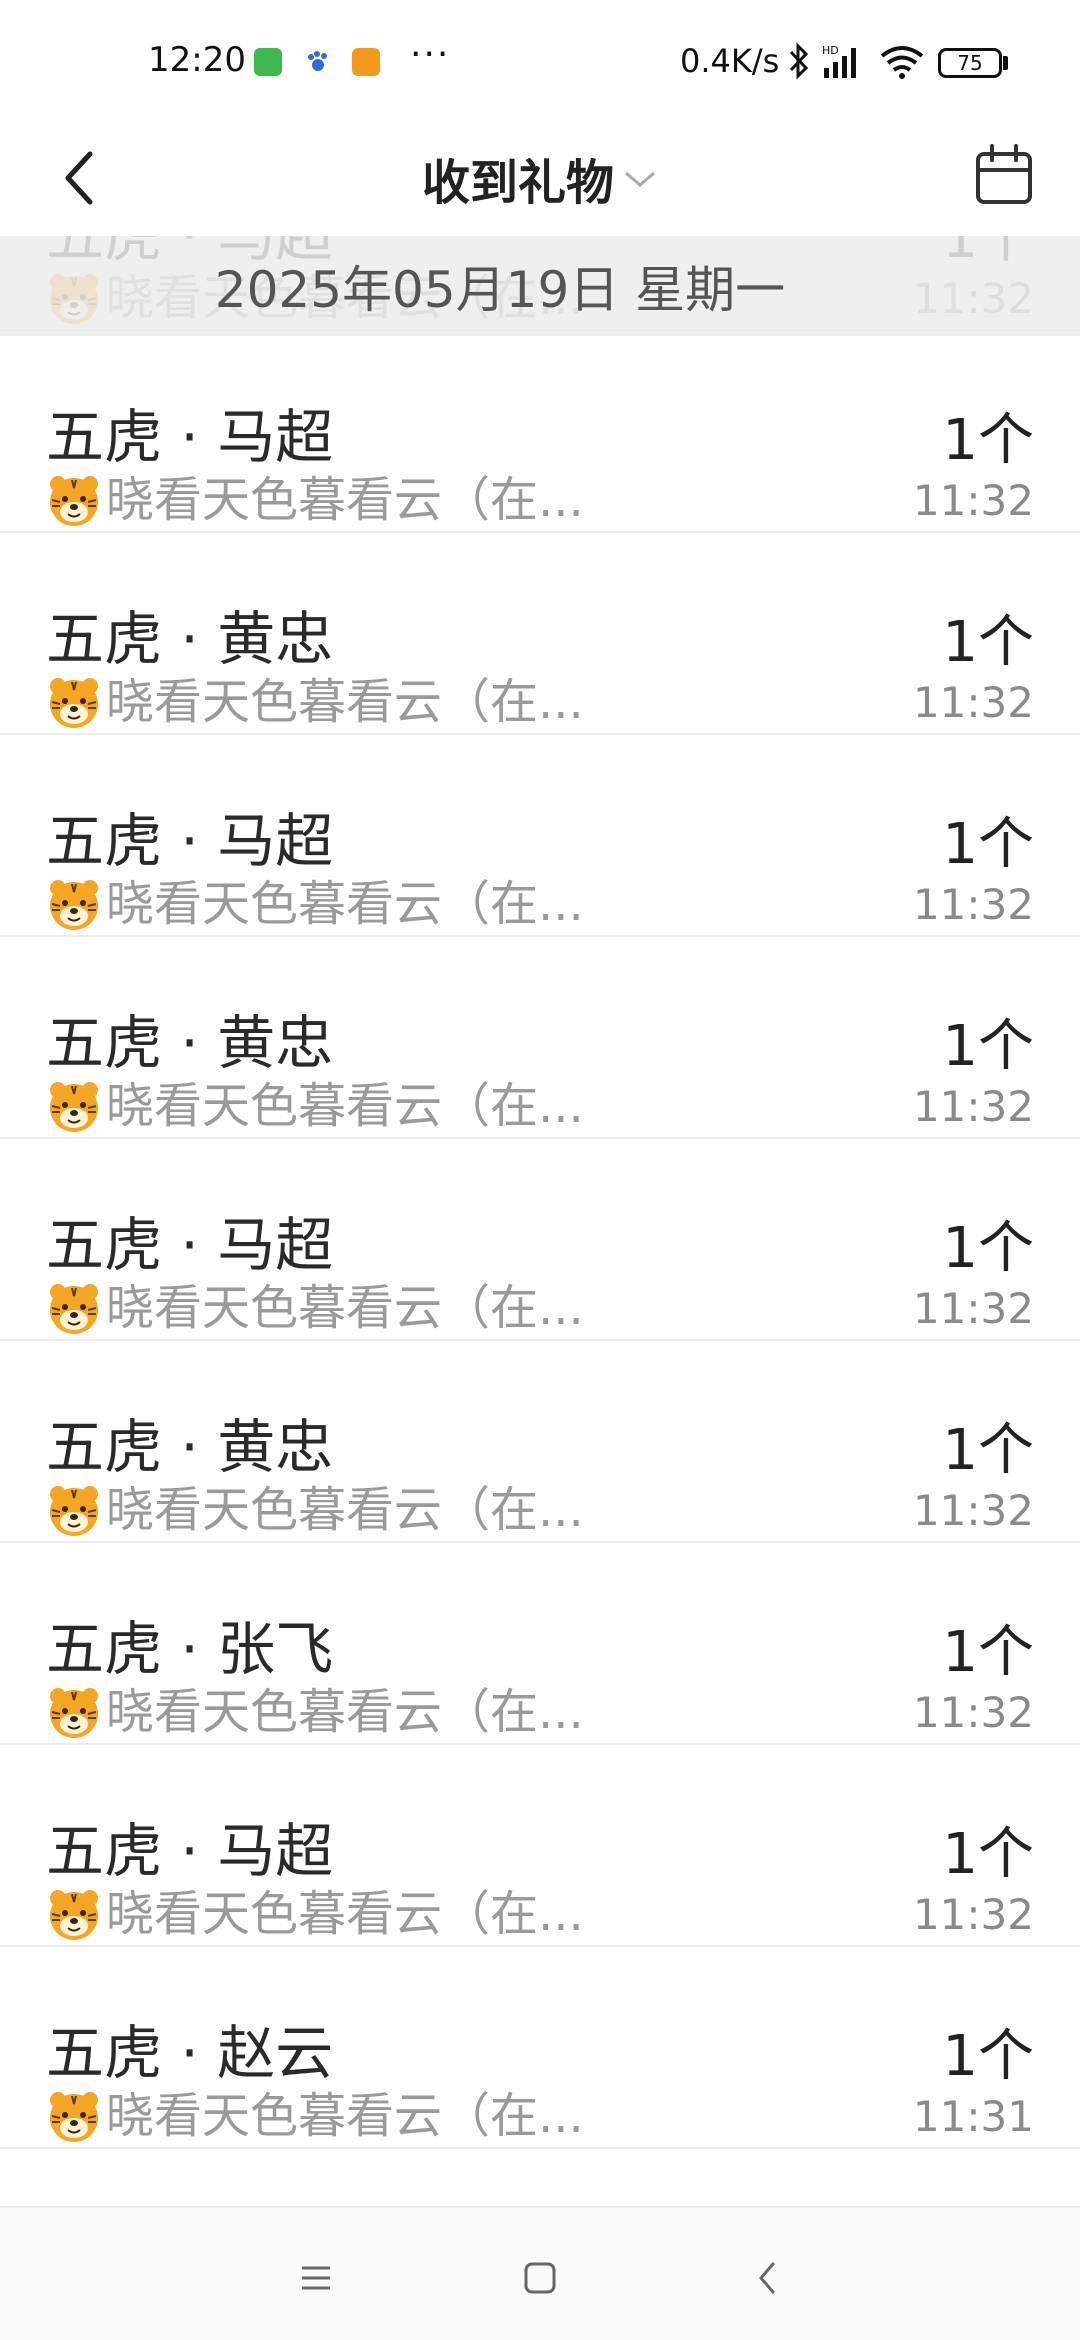  I want to click on svg-text: HD, so click(830, 50).